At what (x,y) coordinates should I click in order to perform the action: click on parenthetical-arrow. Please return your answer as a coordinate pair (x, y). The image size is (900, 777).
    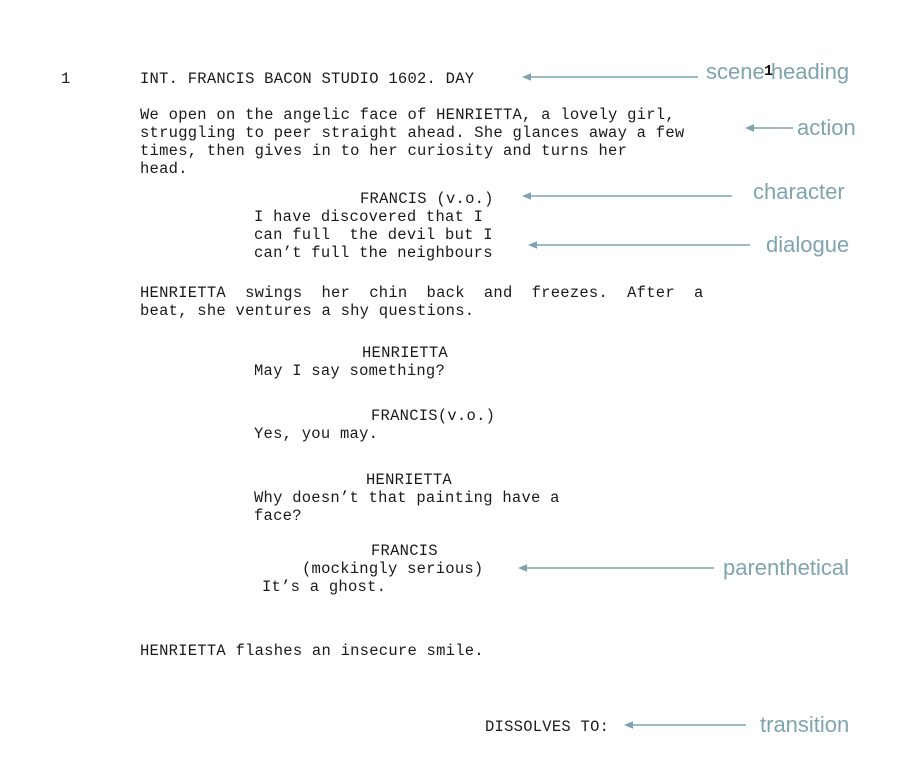
    Looking at the image, I should click on (616, 569).